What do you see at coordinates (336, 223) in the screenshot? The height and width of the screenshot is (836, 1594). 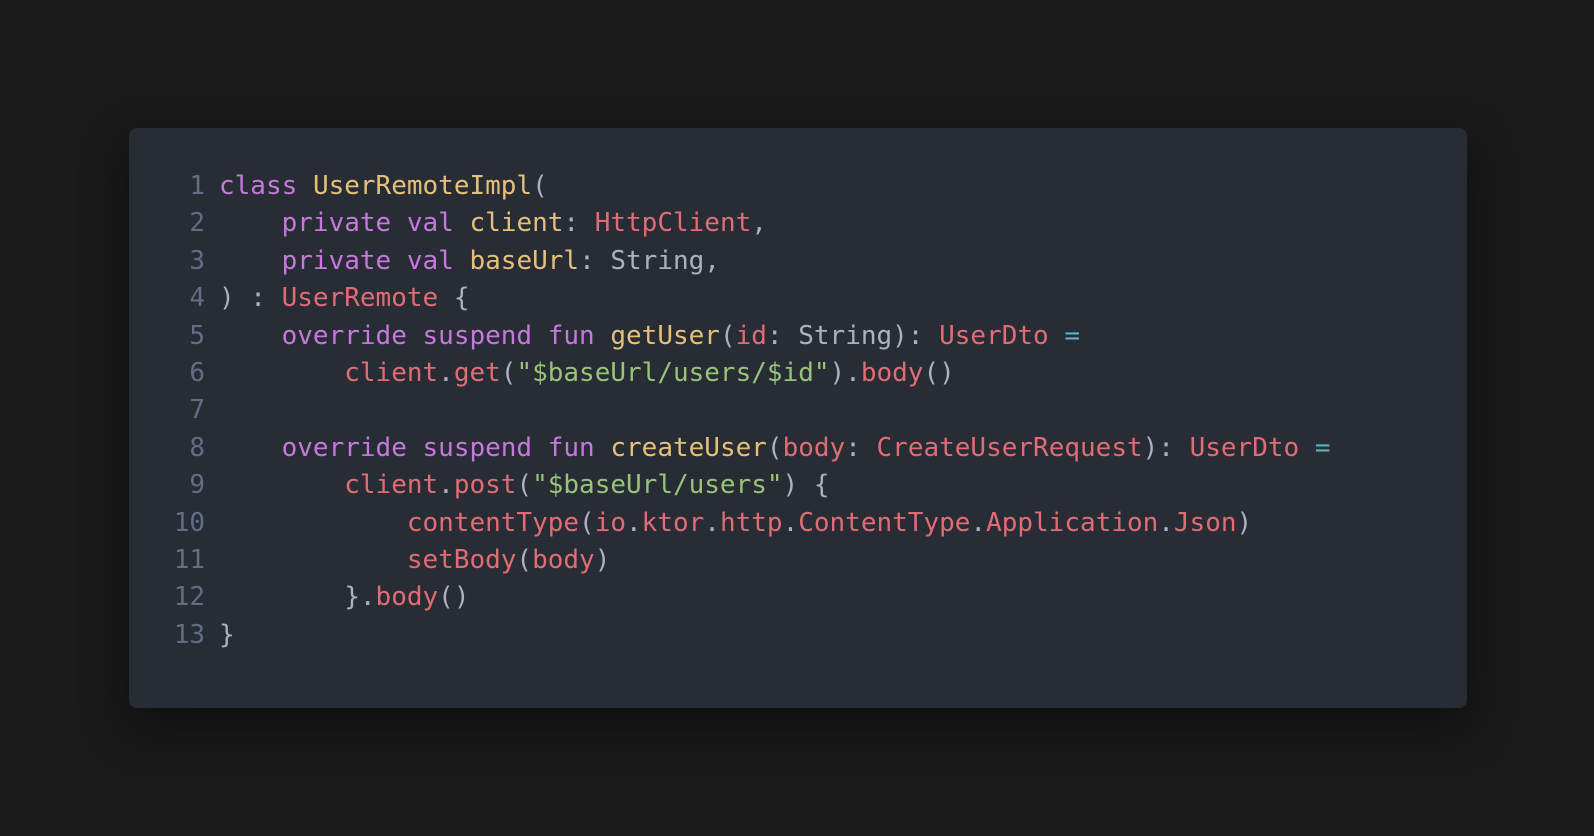 I see `code-token: private` at bounding box center [336, 223].